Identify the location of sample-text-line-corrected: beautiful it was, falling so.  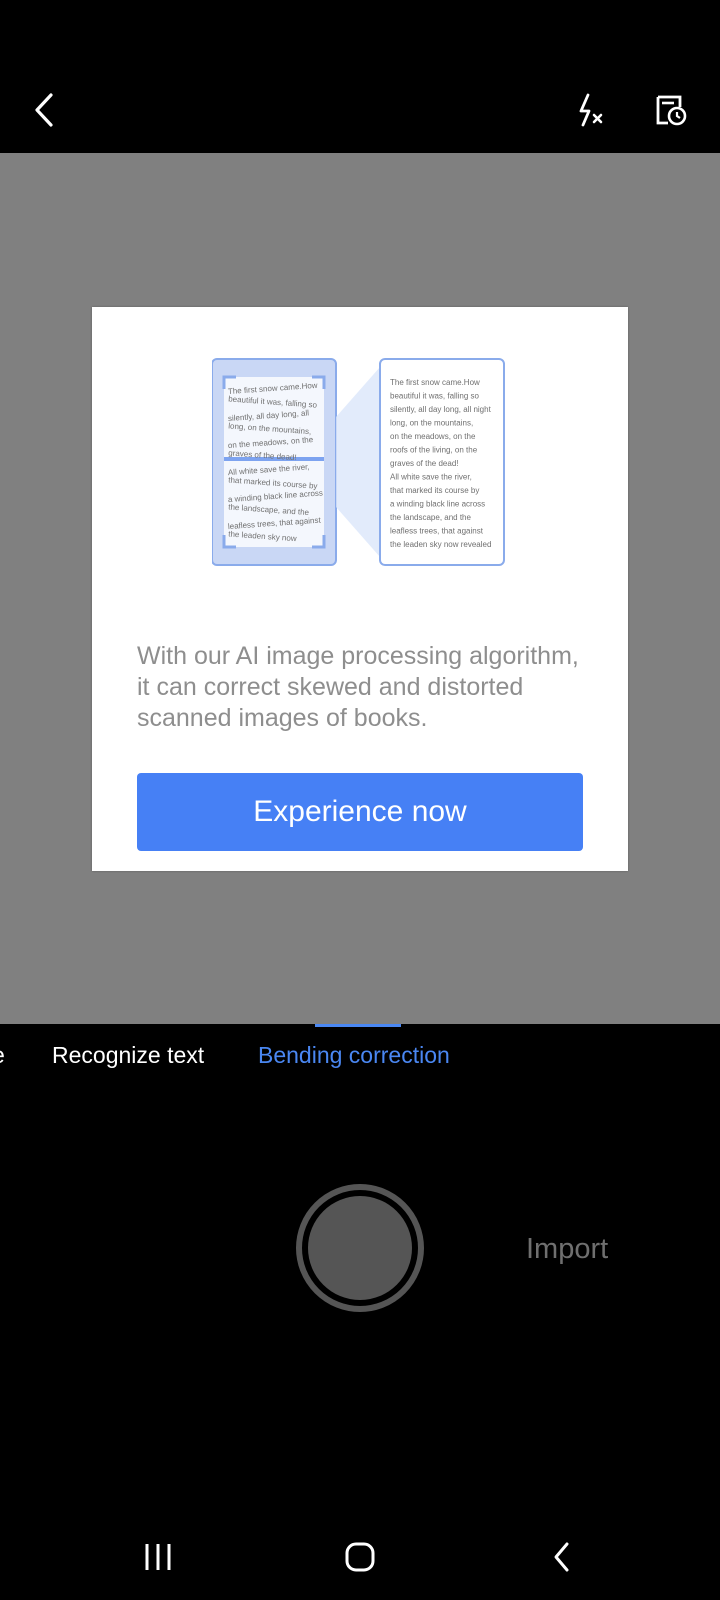
(434, 396).